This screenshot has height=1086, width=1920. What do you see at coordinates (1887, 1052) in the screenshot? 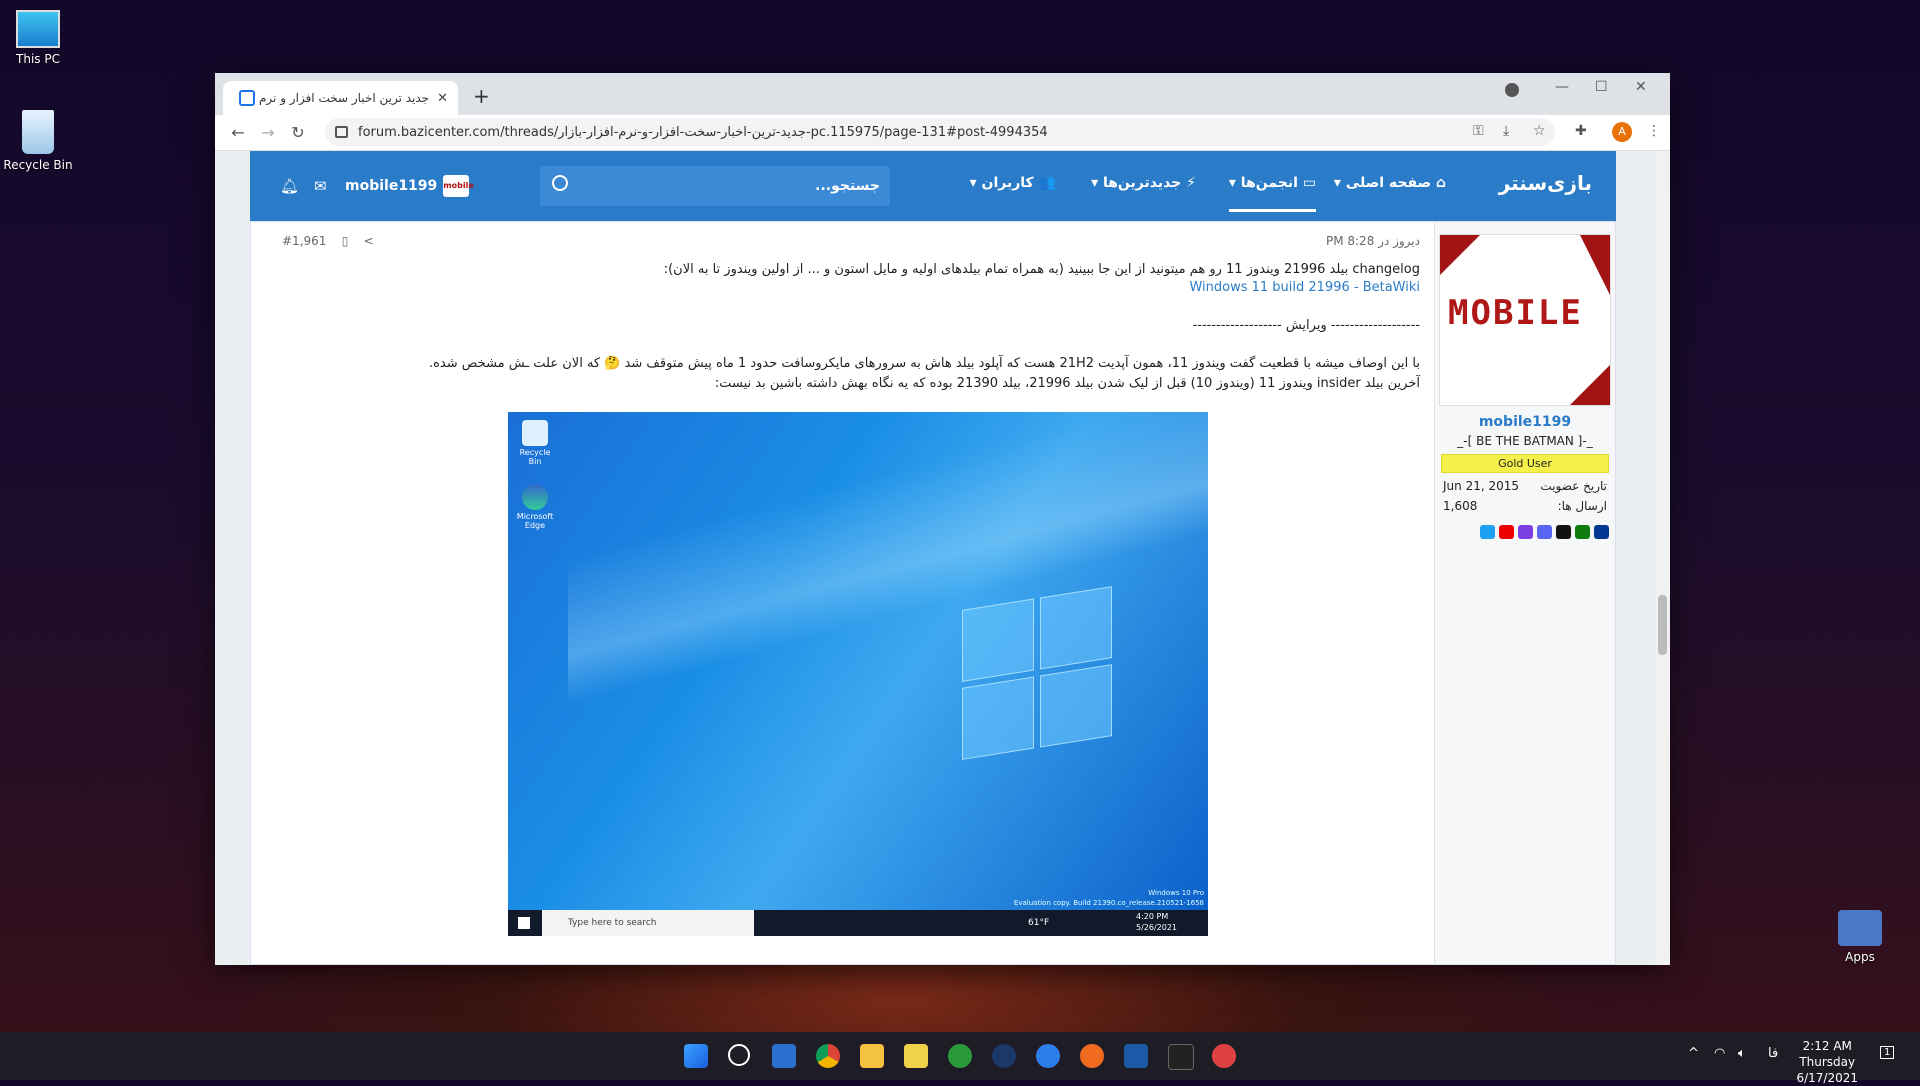
I see `notification-icon: 1` at bounding box center [1887, 1052].